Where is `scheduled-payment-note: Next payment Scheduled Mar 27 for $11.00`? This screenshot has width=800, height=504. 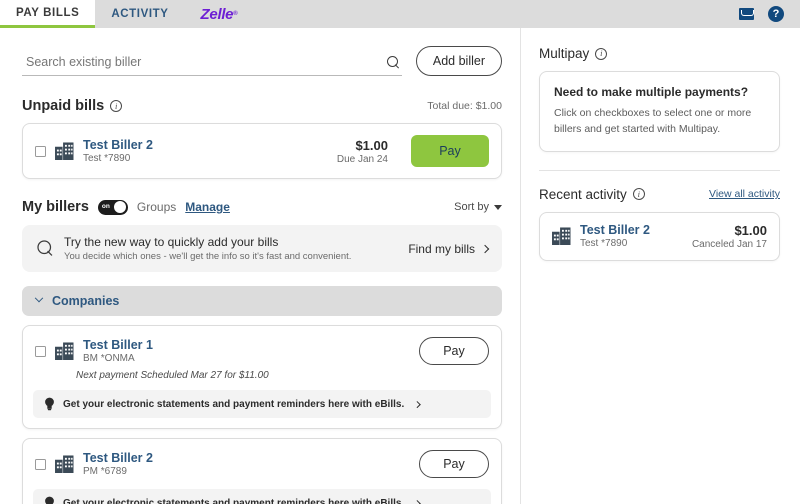
scheduled-payment-note: Next payment Scheduled Mar 27 for $11.00 is located at coordinates (172, 375).